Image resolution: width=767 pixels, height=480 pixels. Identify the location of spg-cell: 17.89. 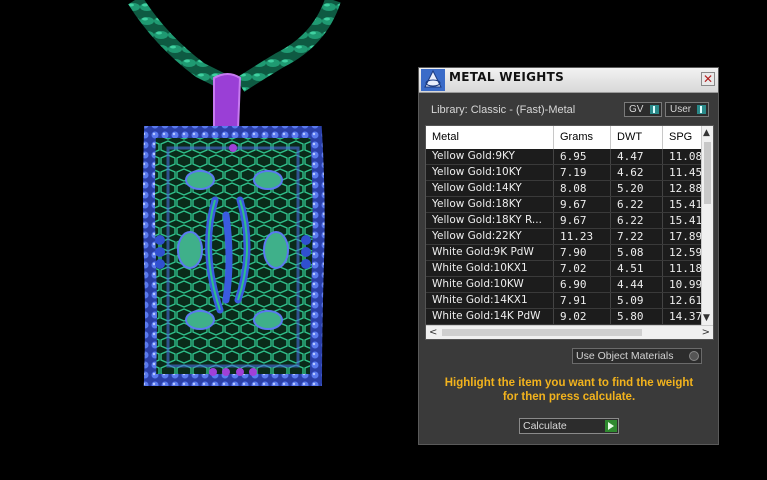
(685, 236).